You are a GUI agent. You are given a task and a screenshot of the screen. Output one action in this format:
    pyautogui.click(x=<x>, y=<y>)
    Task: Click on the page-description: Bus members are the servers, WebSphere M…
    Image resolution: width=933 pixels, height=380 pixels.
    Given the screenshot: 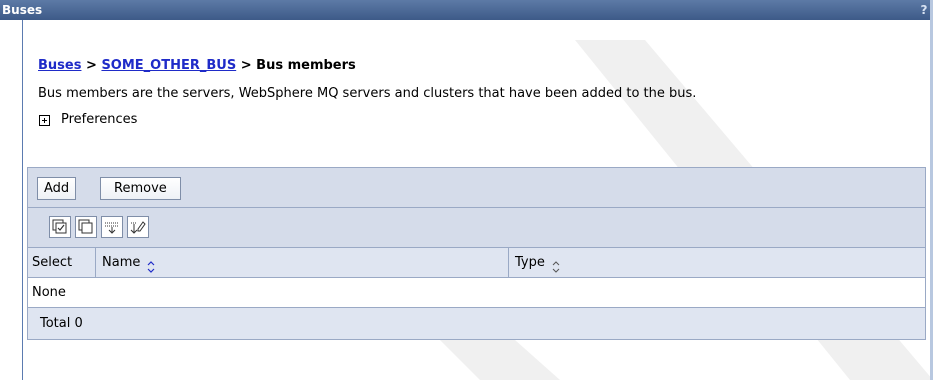 What is the action you would take?
    pyautogui.click(x=367, y=93)
    